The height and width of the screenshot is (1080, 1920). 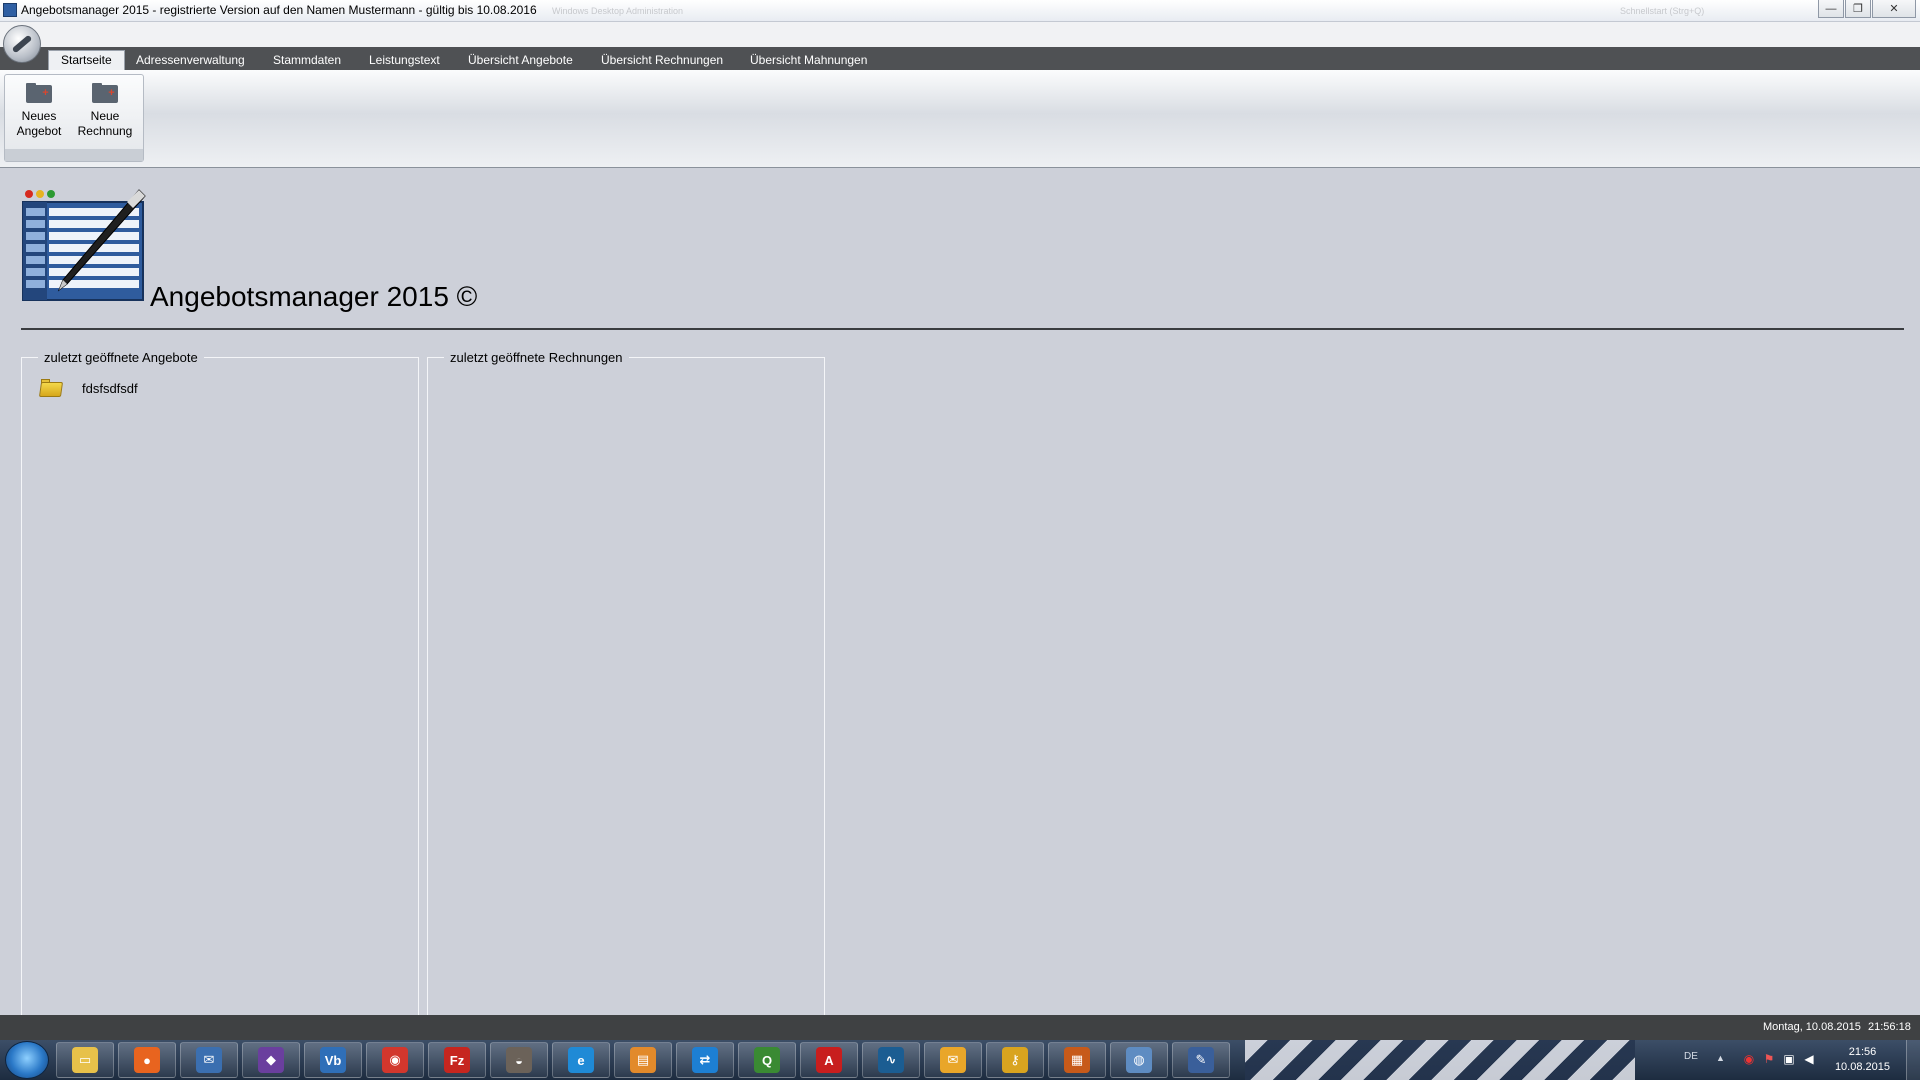 I want to click on recent-invoices-legend: zuletzt geöffnete Rechnungen, so click(x=536, y=357).